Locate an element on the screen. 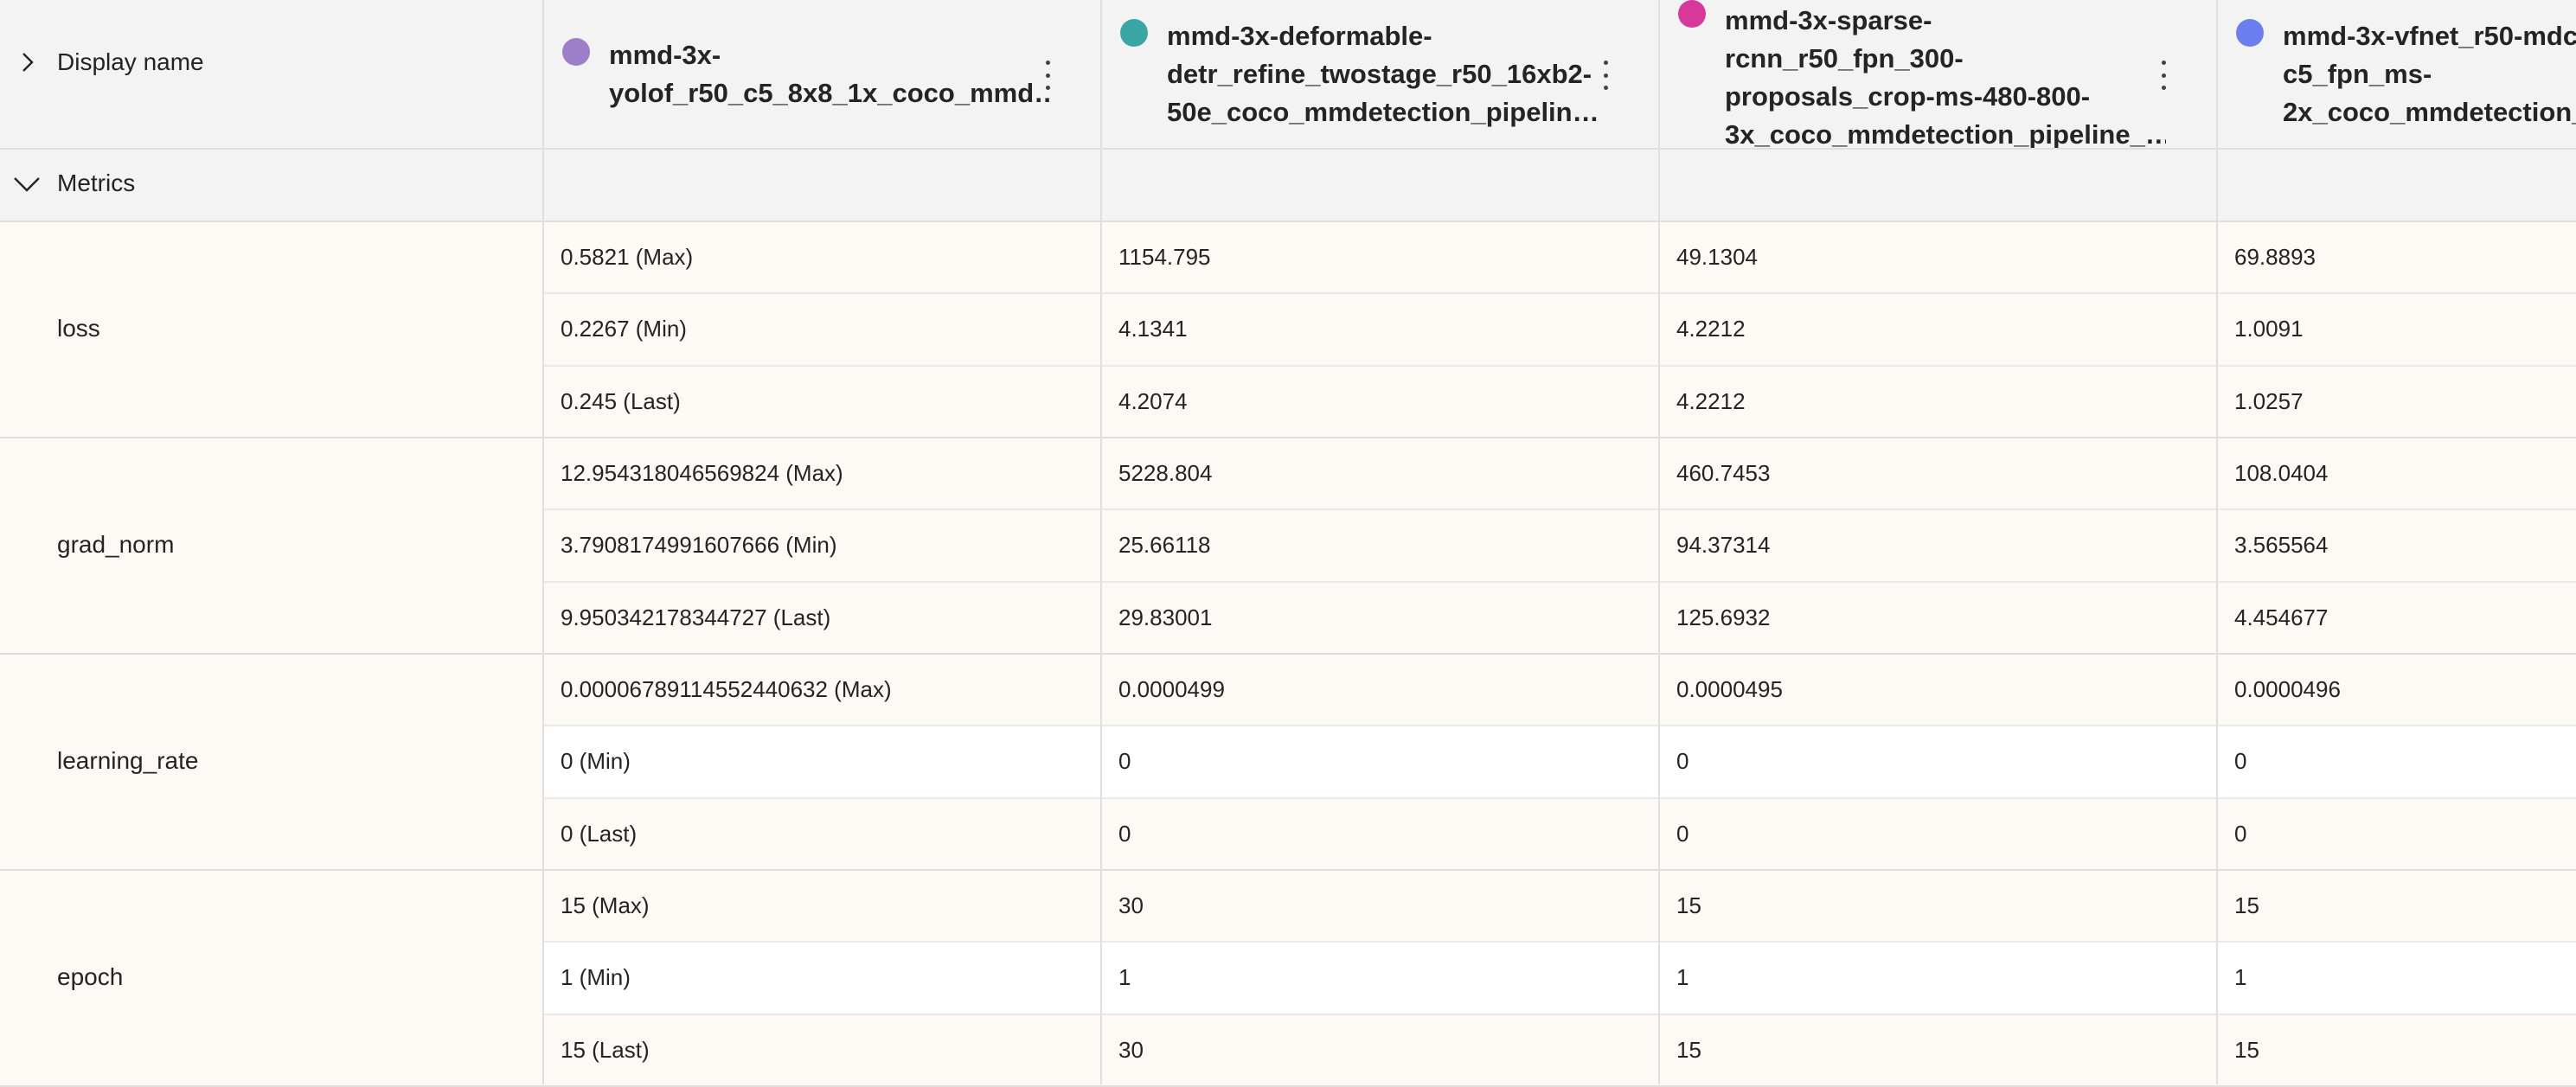 This screenshot has height=1087, width=2576. metric-value-cell: 94.37314 is located at coordinates (1723, 545).